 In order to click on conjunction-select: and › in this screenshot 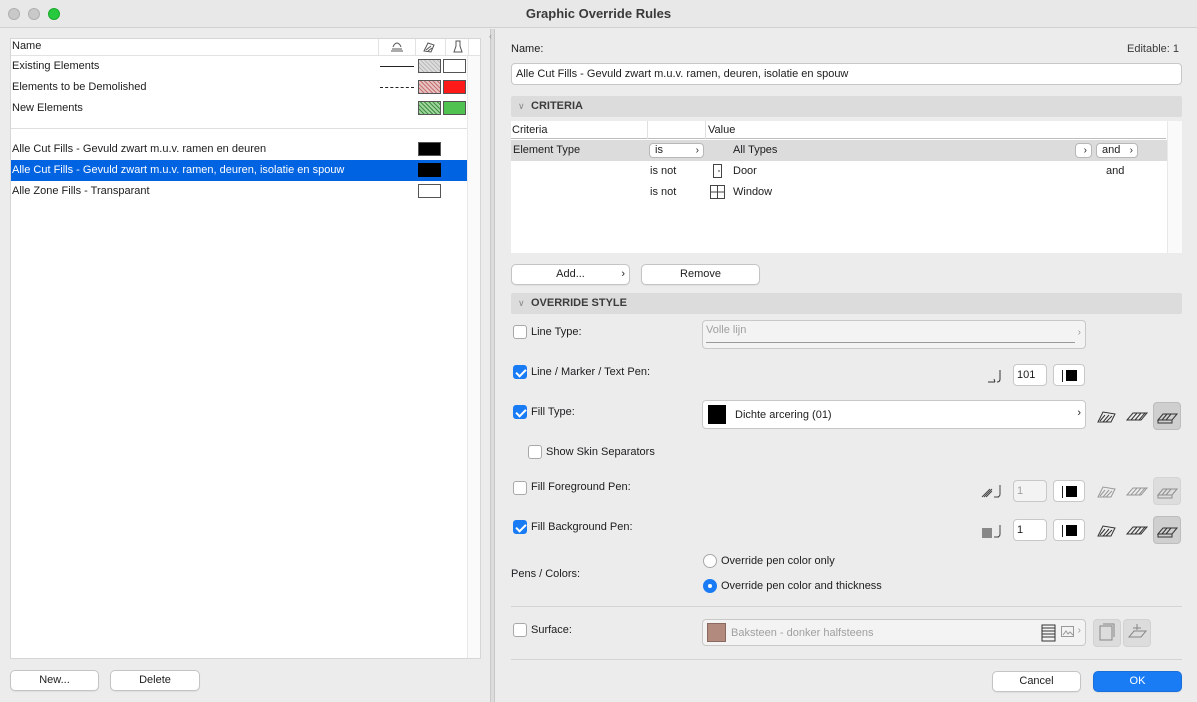, I will do `click(1117, 150)`.